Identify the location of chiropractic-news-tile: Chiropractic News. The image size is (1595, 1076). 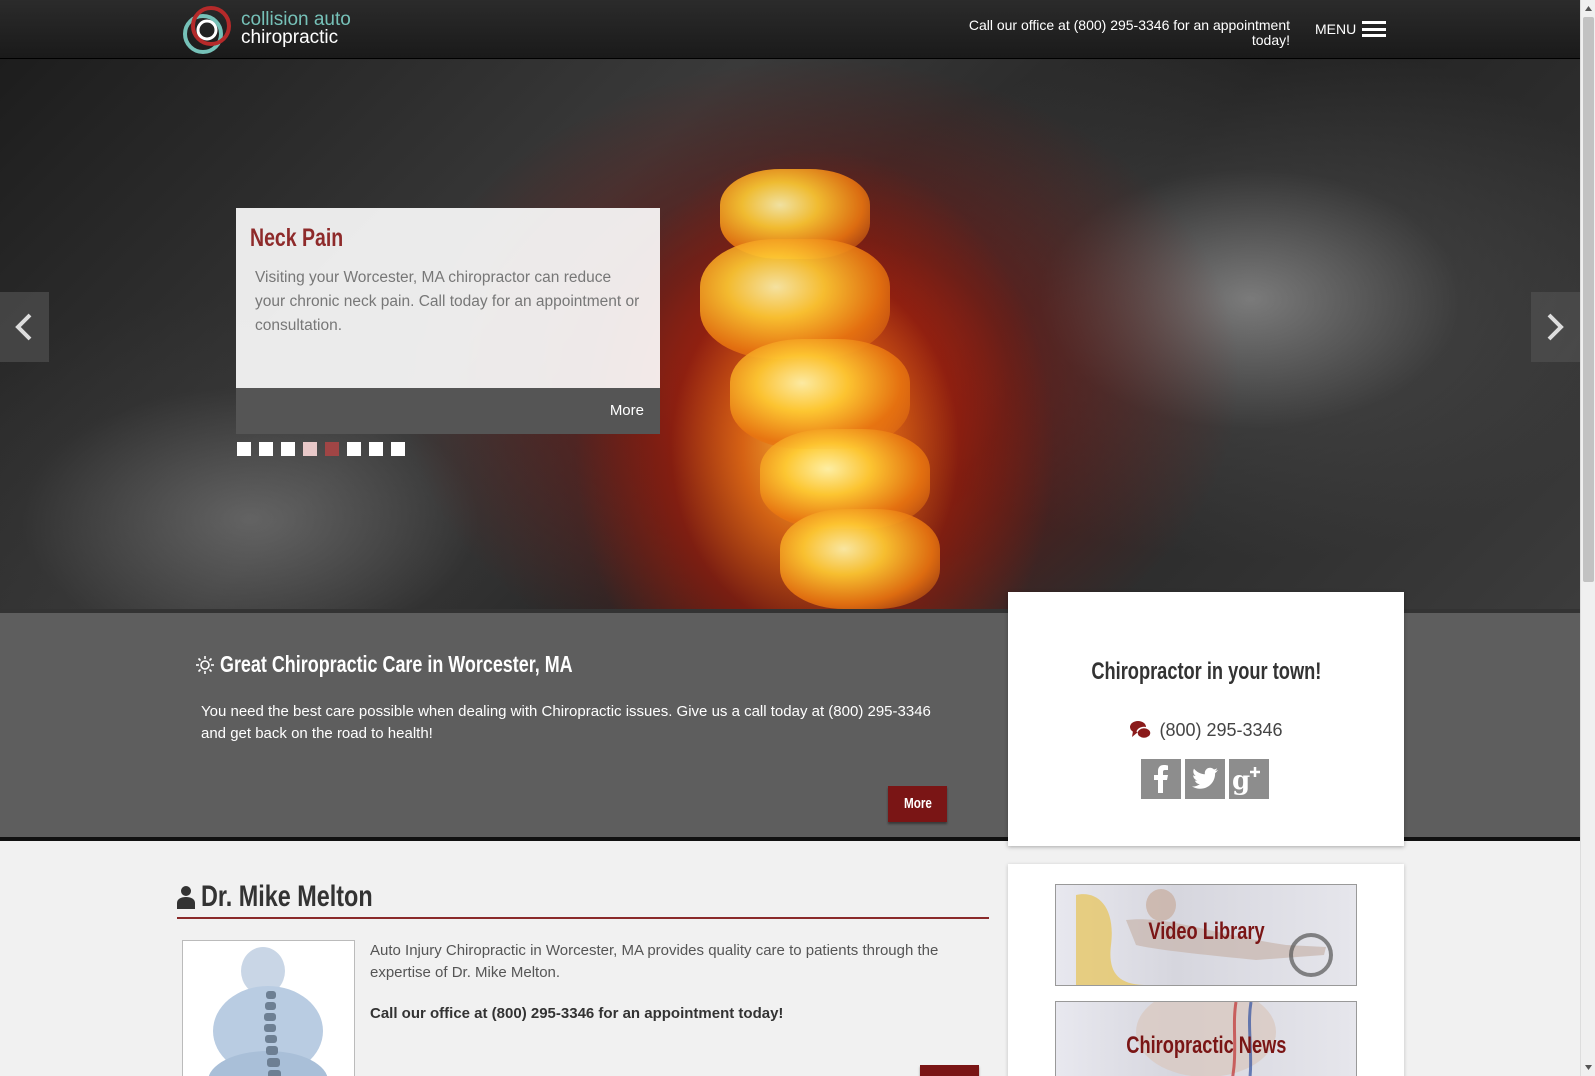
(1206, 1038).